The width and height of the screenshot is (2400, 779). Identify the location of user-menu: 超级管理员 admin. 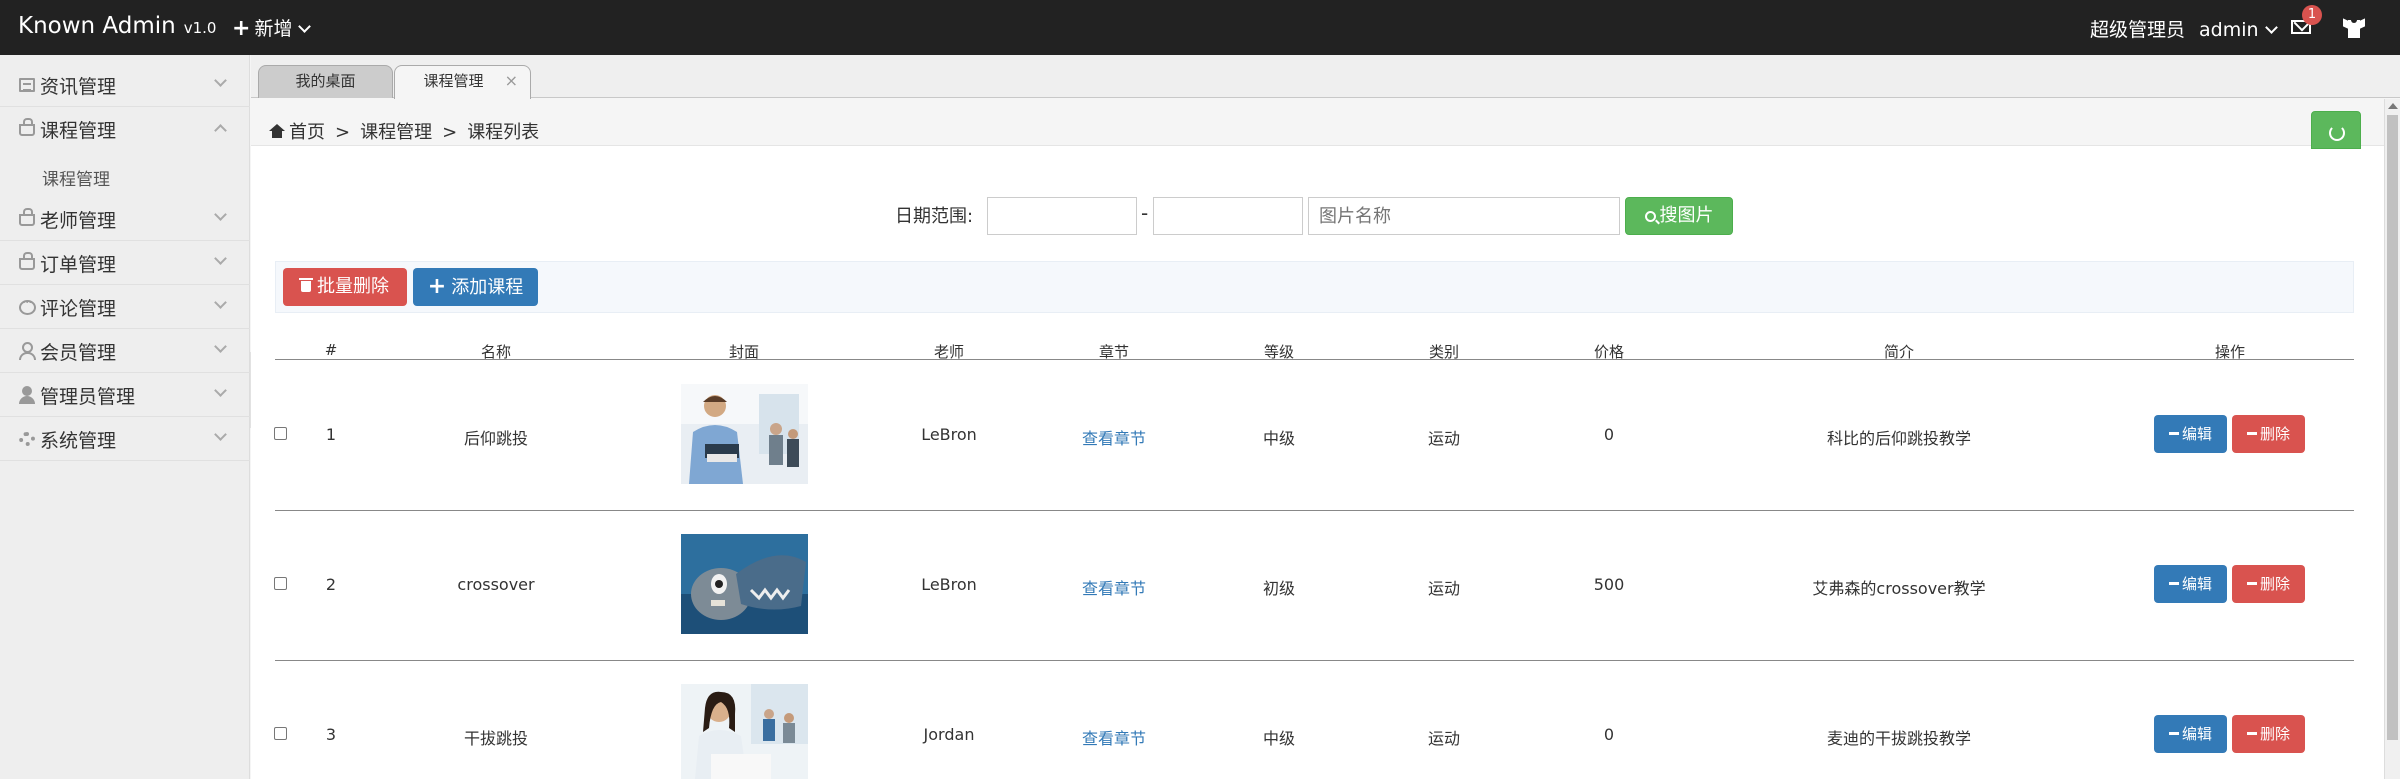
(2184, 28).